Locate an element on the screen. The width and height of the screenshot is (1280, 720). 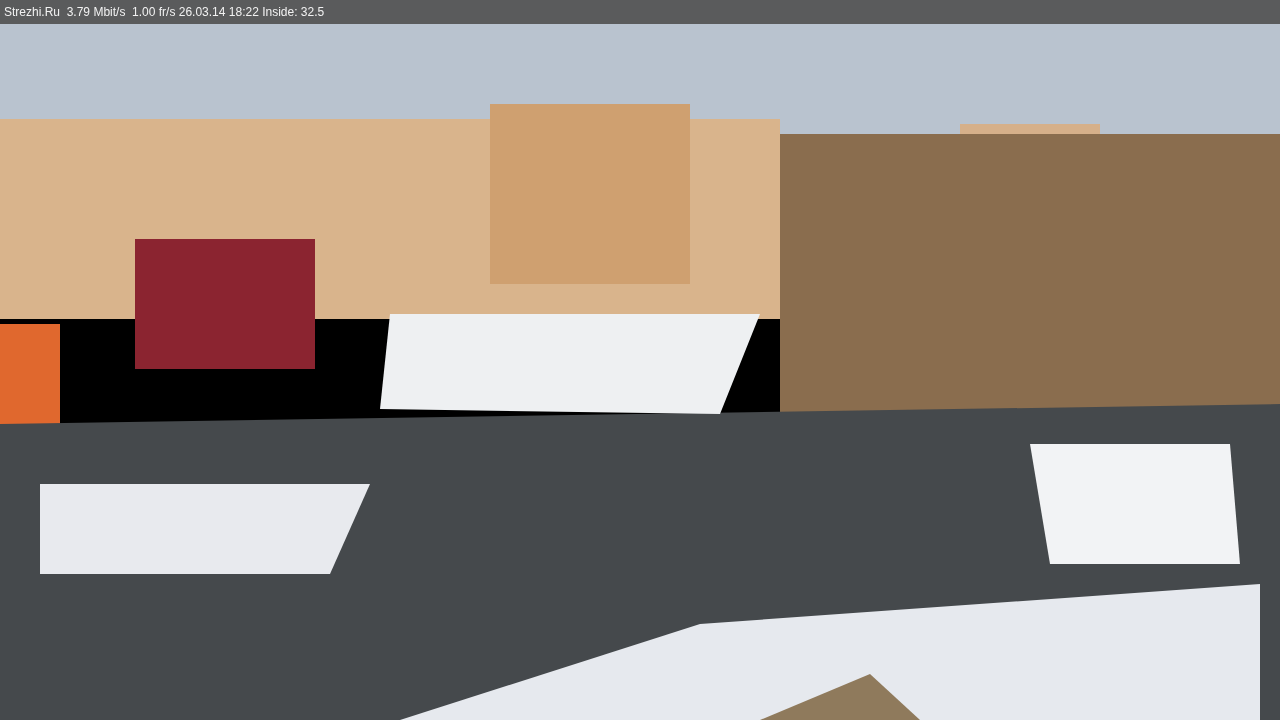
status-text: Strezhi.Ru 3.79 Mbit/s 1.00 fr/s 26.03.14 18:22 Inside: 32.5 is located at coordinates (164, 12).